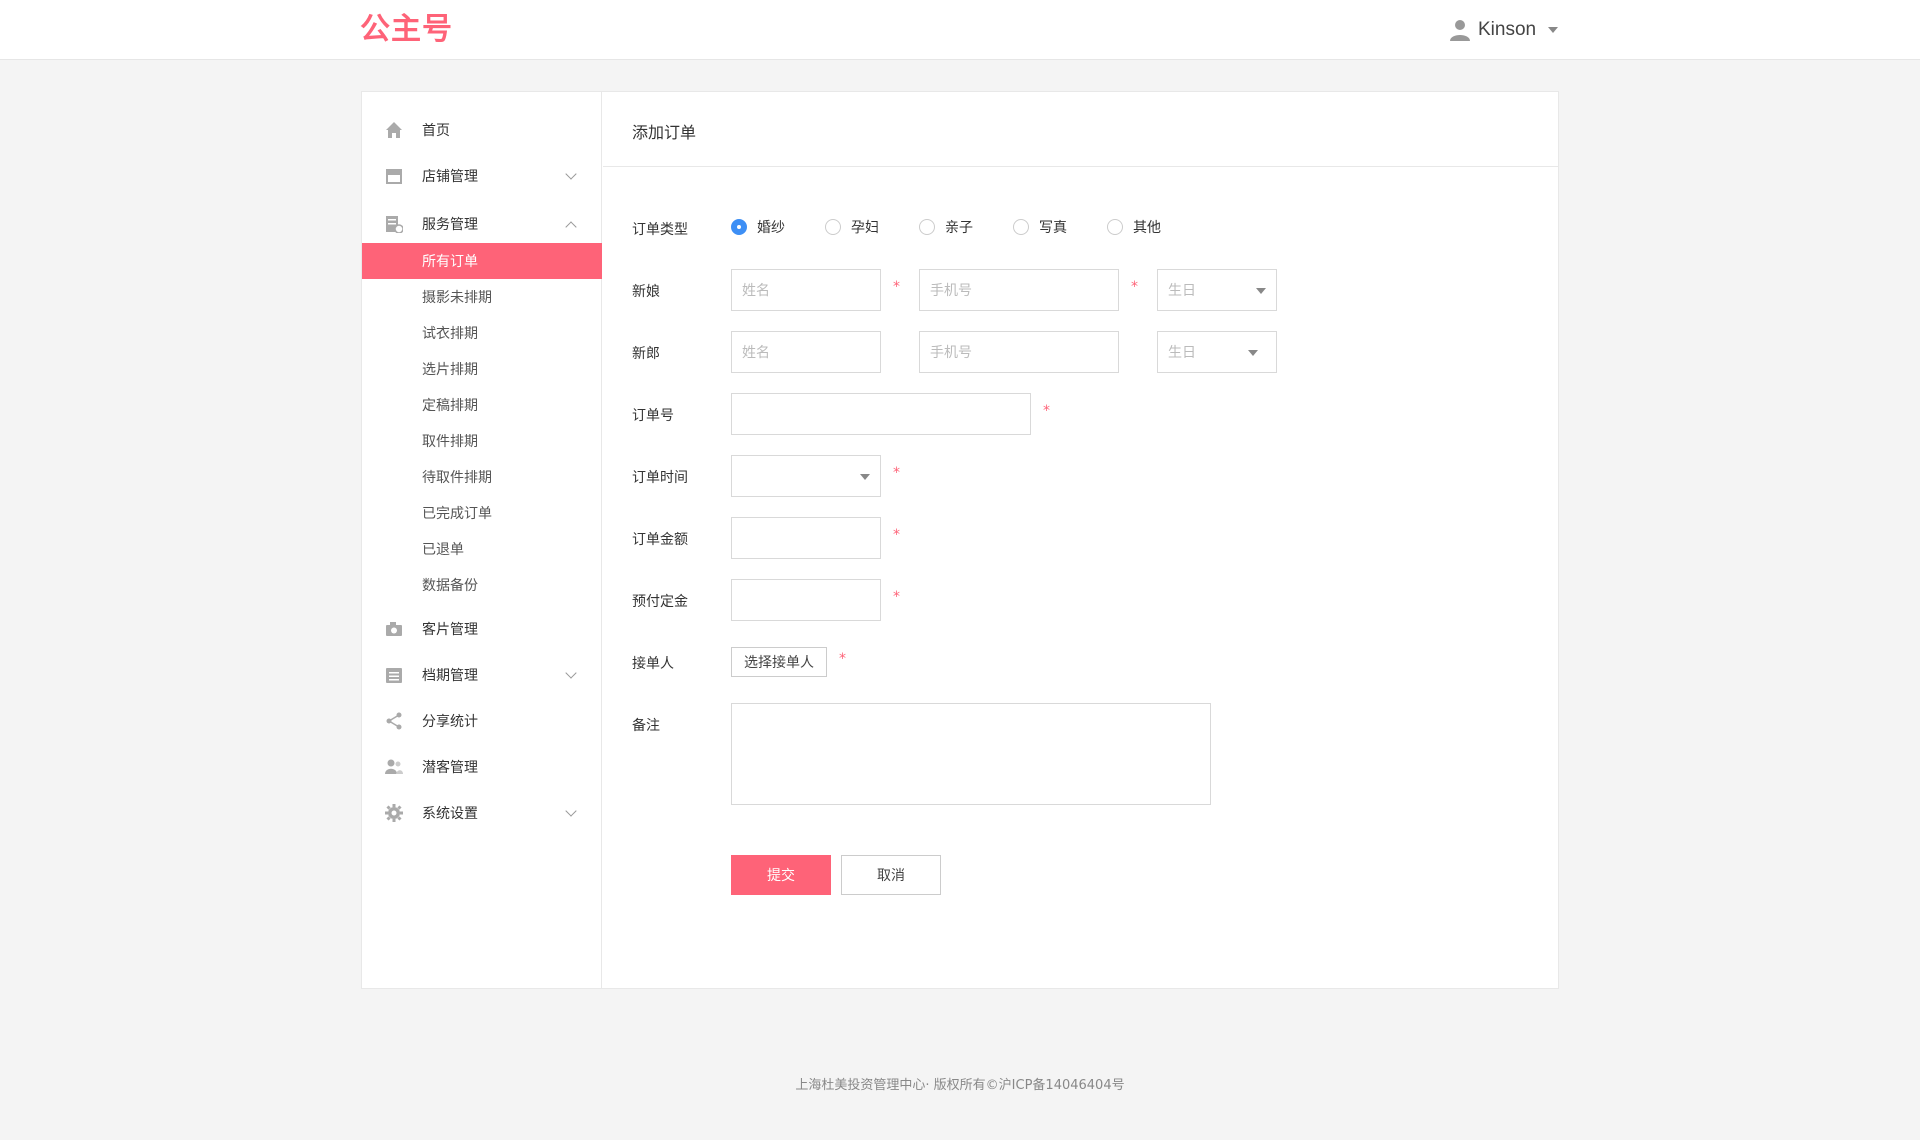 The image size is (1920, 1140). Describe the element at coordinates (664, 132) in the screenshot. I see `page-title: 添加订单` at that location.